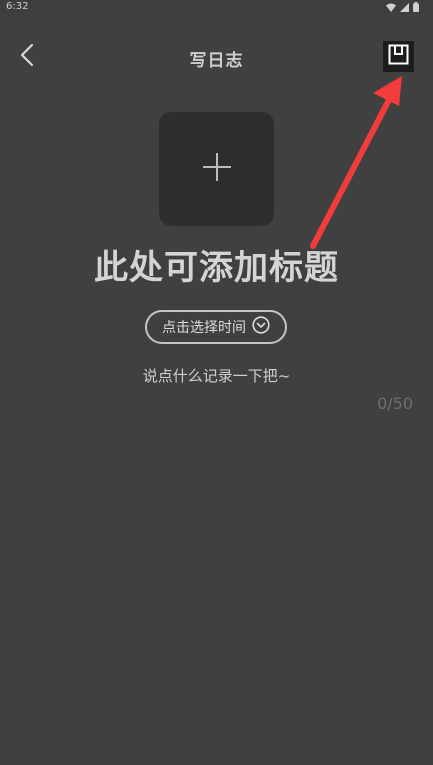  What do you see at coordinates (416, 7) in the screenshot?
I see `battery-icon` at bounding box center [416, 7].